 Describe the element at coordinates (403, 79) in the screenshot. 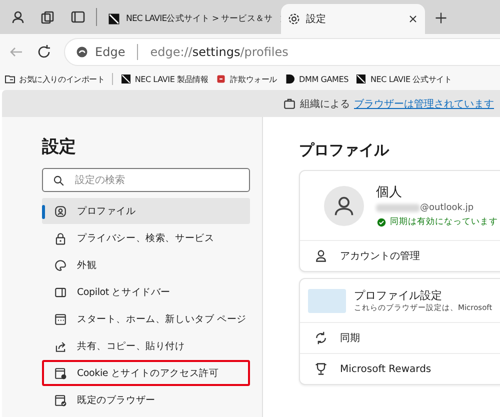

I see `favorite-link: NEC LAVIE 公式サイト` at that location.